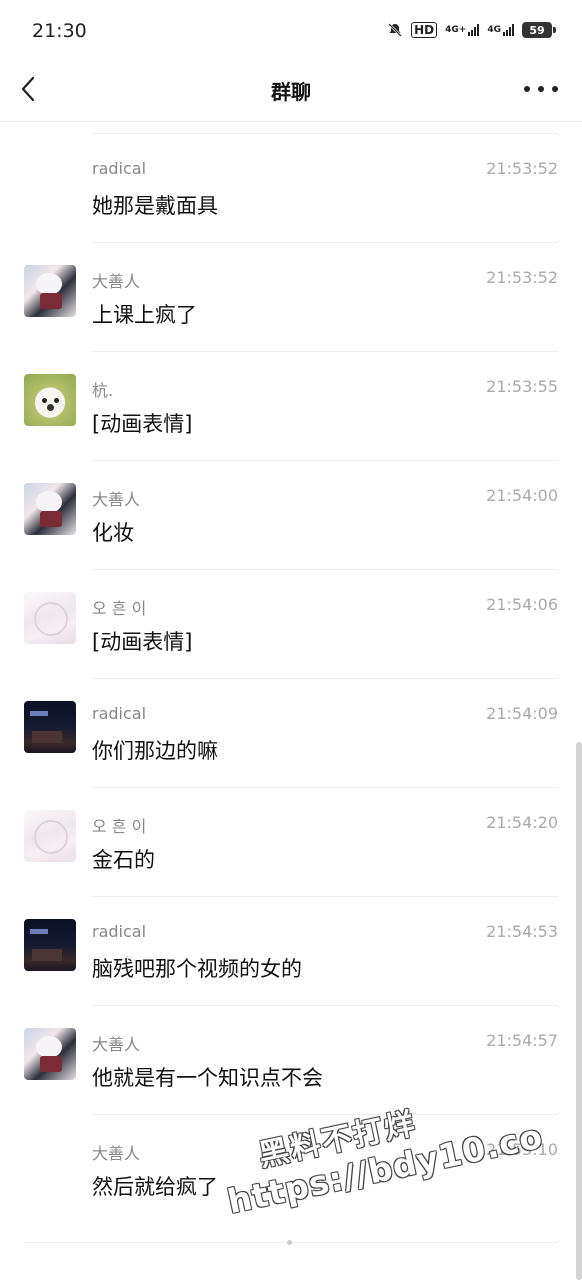 Image resolution: width=582 pixels, height=1280 pixels. I want to click on message-item: 杭. 21:53:55 [动画表情], so click(291, 406).